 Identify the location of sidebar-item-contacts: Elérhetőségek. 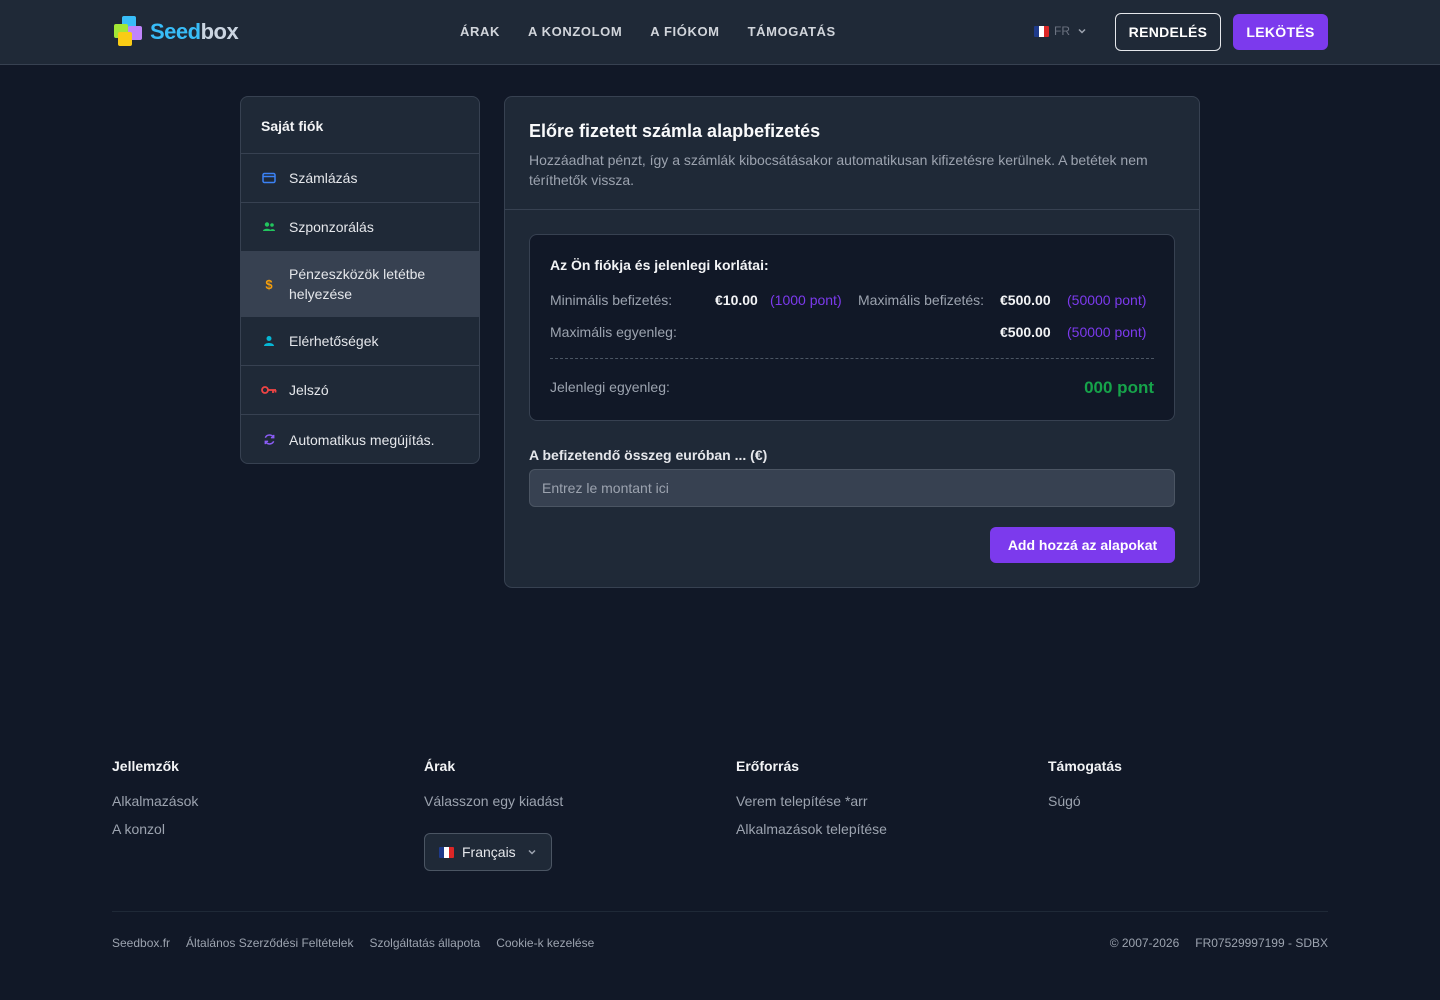
(360, 341).